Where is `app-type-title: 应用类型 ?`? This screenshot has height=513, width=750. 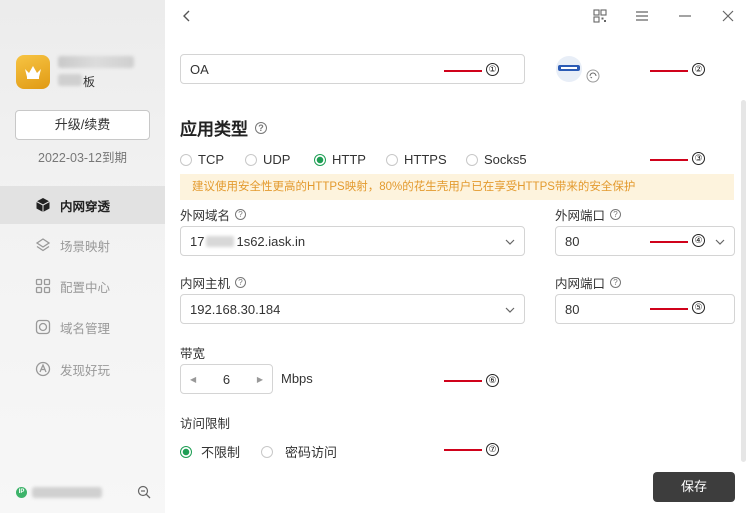
app-type-title: 应用类型 ? is located at coordinates (223, 127).